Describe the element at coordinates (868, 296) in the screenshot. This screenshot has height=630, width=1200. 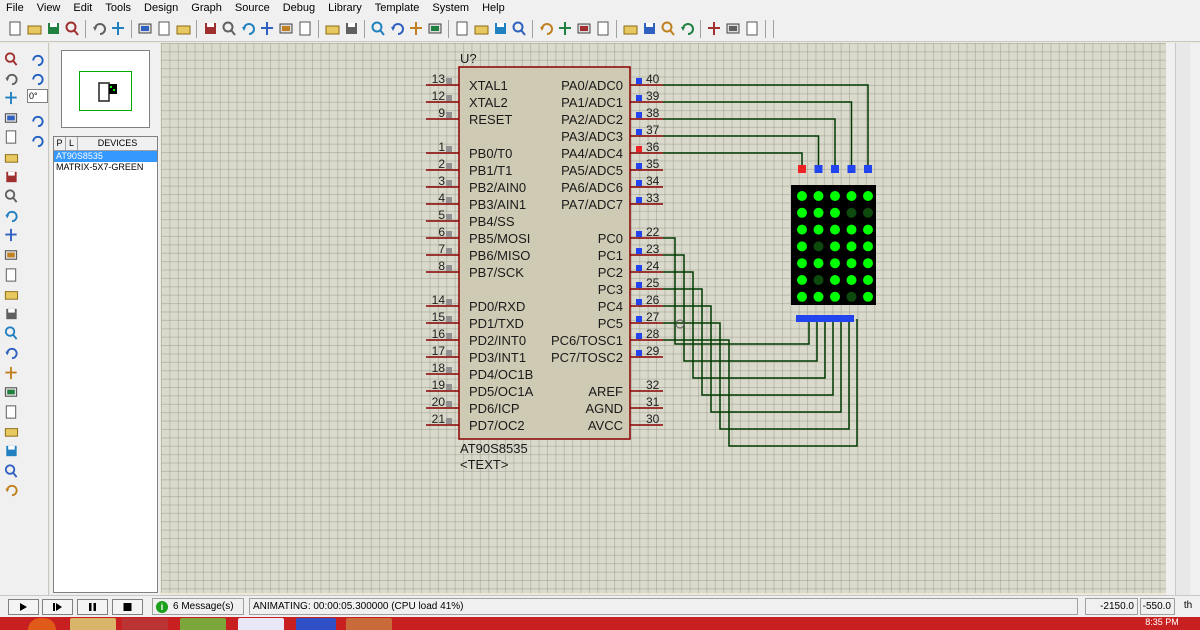
I see `led-dot` at that location.